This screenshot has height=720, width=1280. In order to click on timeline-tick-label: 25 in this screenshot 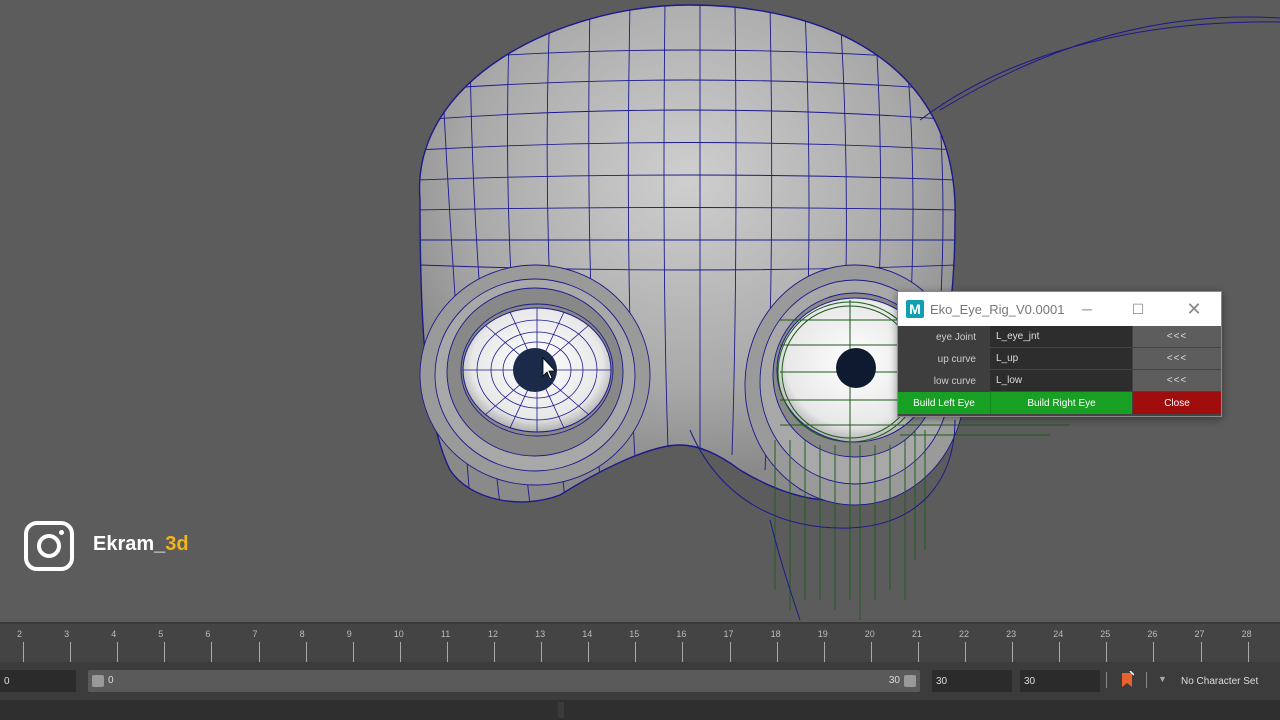, I will do `click(1105, 634)`.